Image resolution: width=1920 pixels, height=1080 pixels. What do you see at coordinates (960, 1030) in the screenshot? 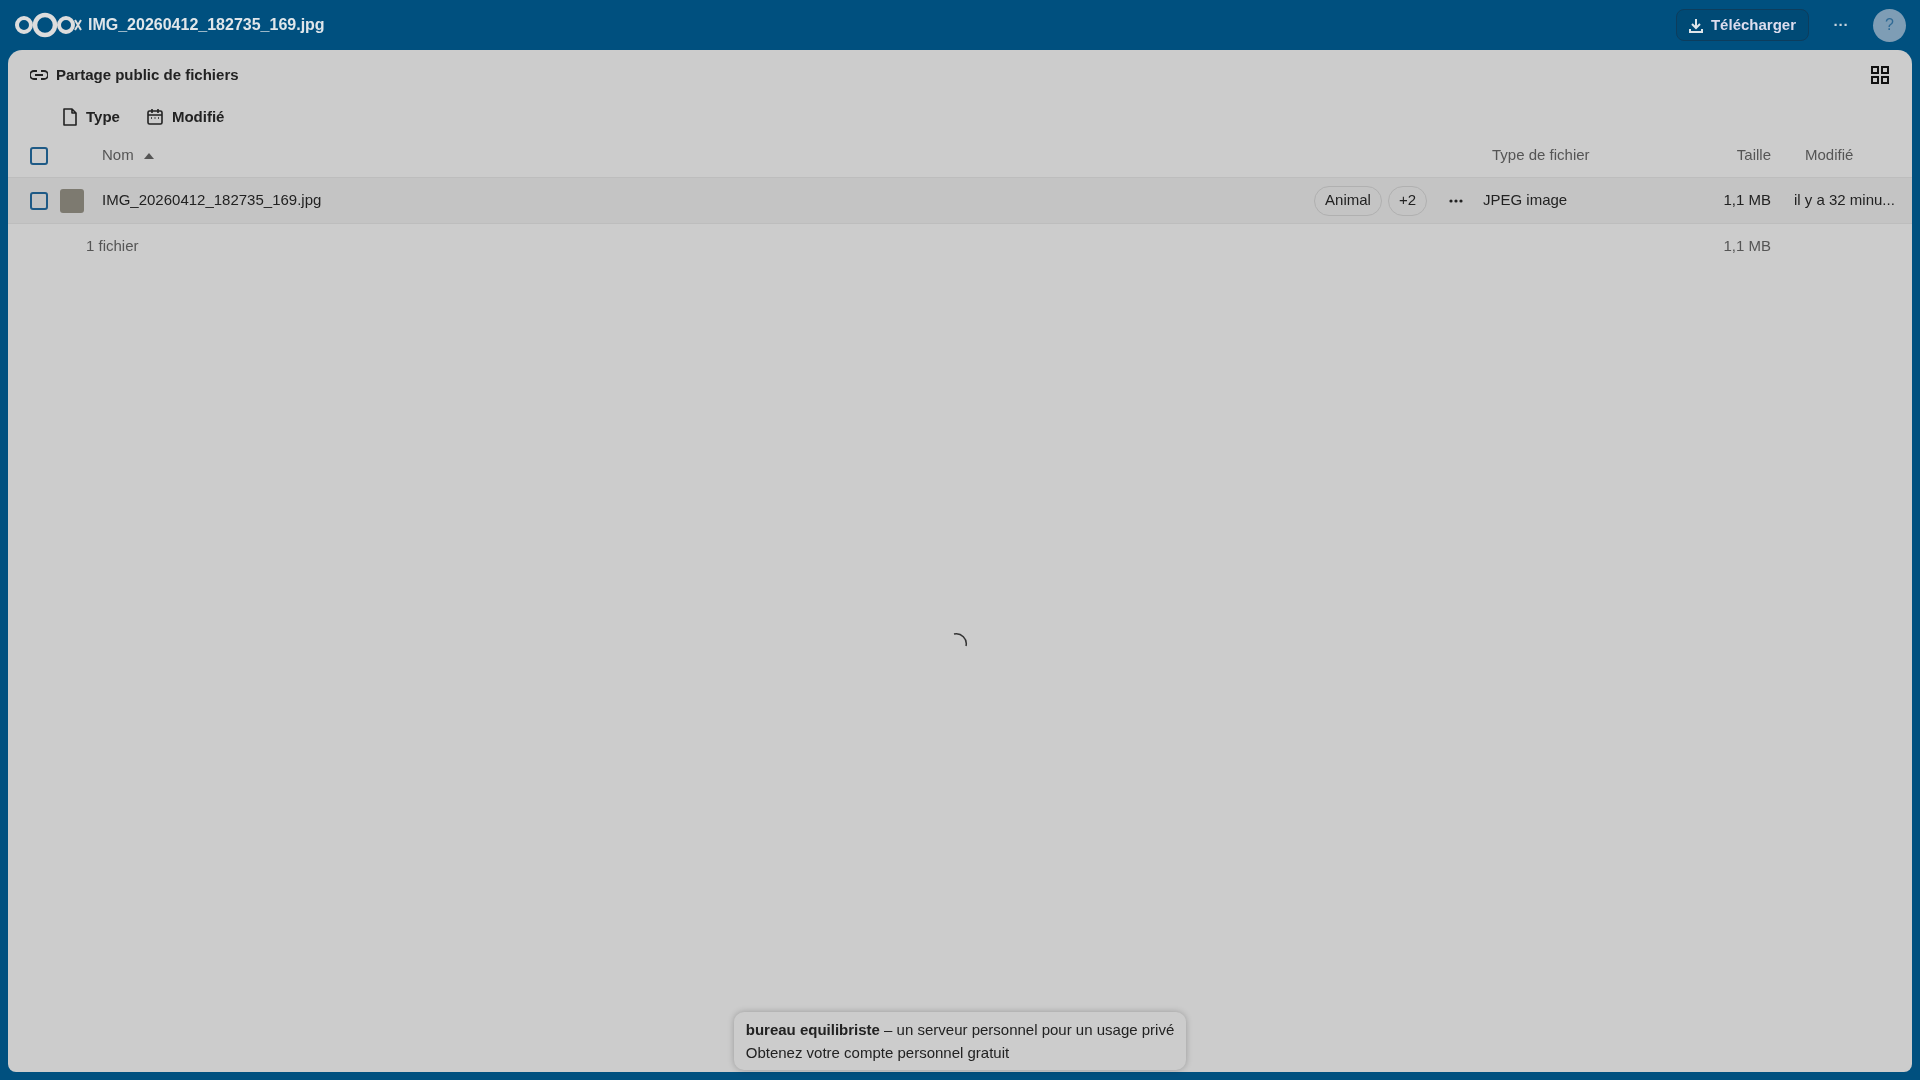
I see `footer-text: bureau equilibriste – un serveur personnel pour un usage privé` at bounding box center [960, 1030].